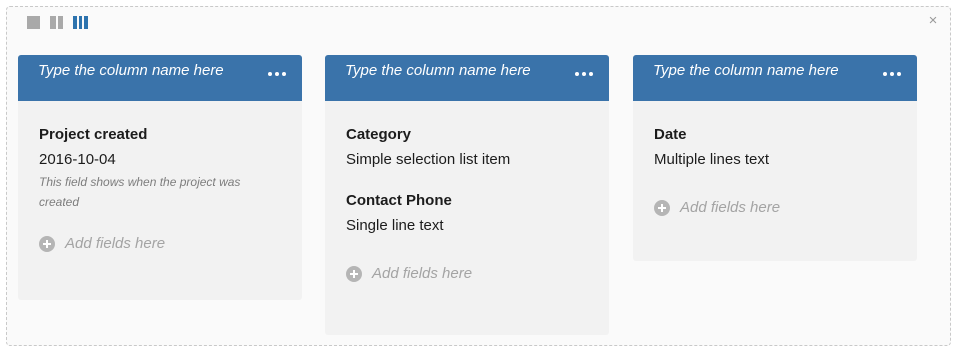 The image size is (954, 349). I want to click on field-name: Project created, so click(93, 134).